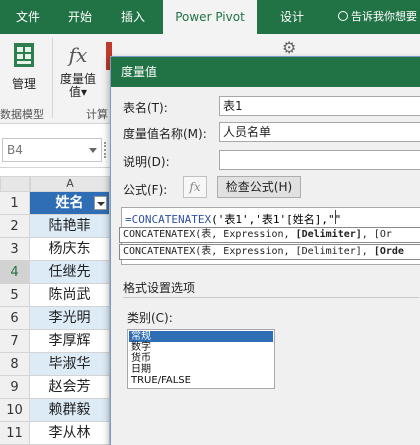 This screenshot has width=420, height=445. I want to click on format-section-title: 格式设置选项, so click(159, 288).